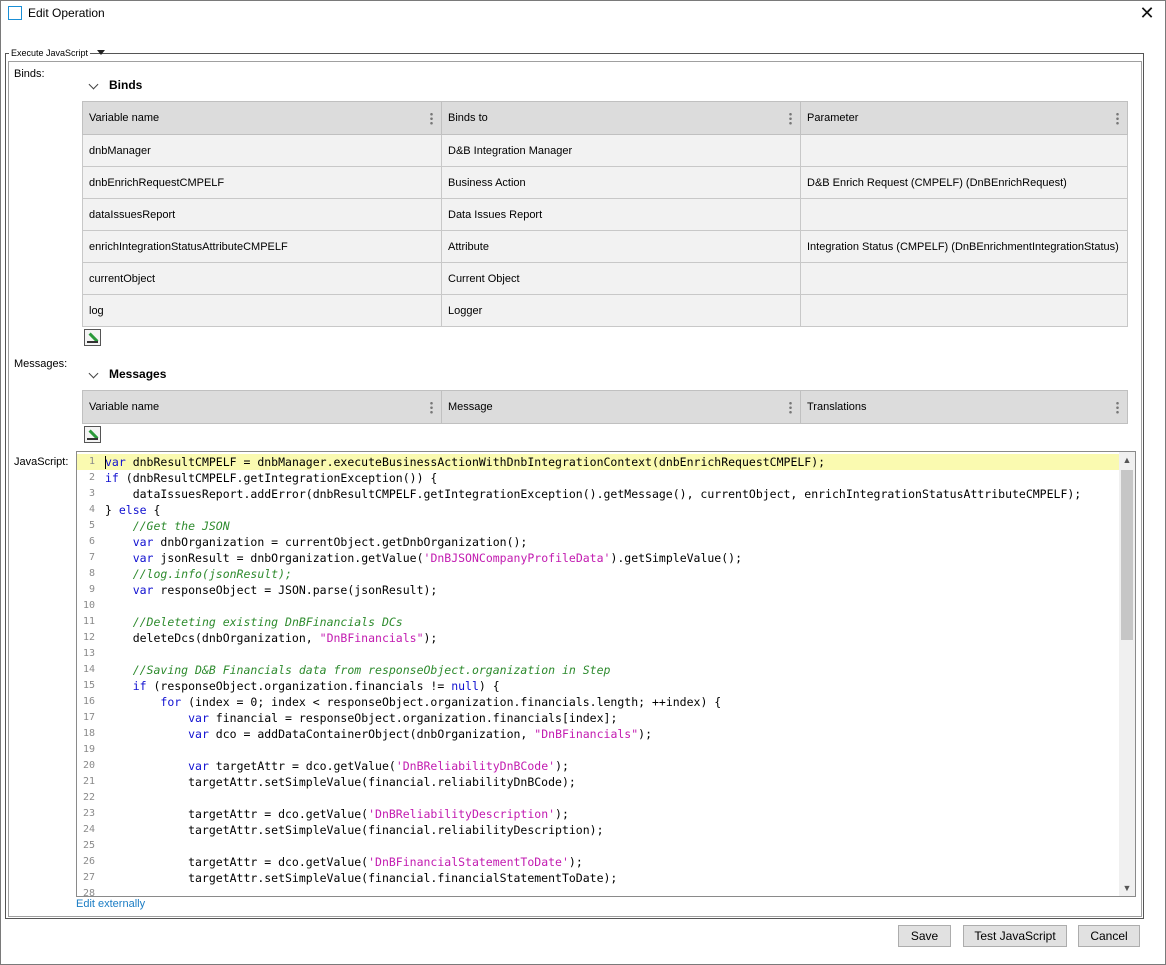 This screenshot has height=965, width=1166. Describe the element at coordinates (598, 606) in the screenshot. I see `code-line: 10` at that location.